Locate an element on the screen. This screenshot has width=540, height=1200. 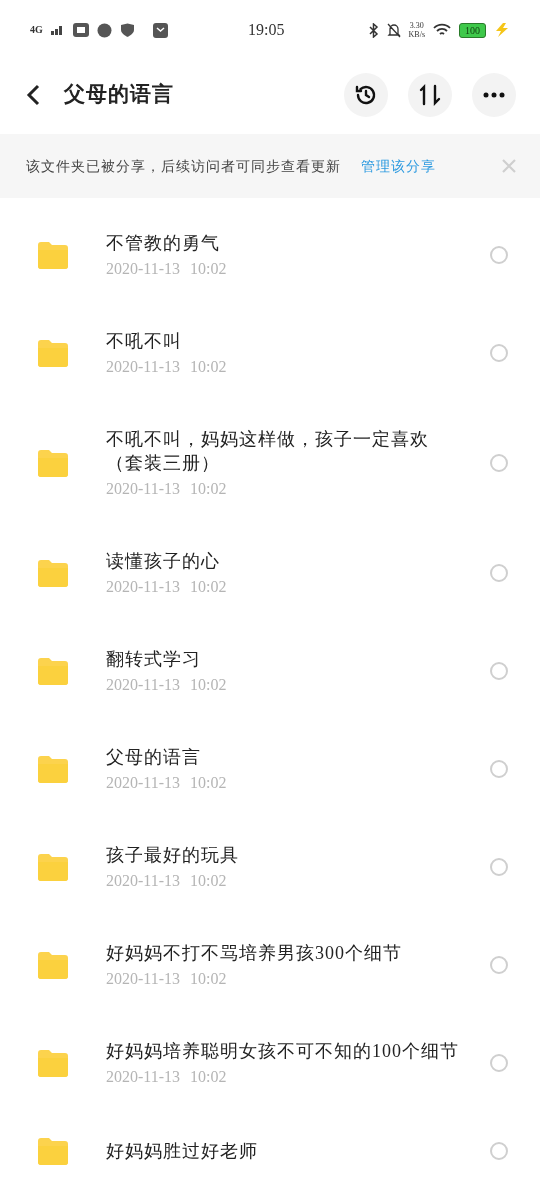
folder-name: 父母的语言 is located at coordinates (283, 757).